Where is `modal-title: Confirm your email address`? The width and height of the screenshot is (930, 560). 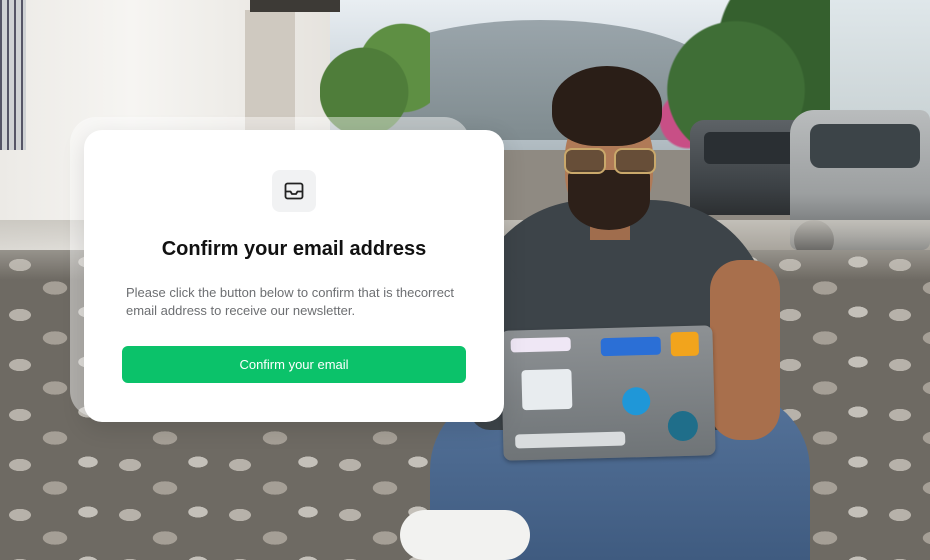 modal-title: Confirm your email address is located at coordinates (294, 249).